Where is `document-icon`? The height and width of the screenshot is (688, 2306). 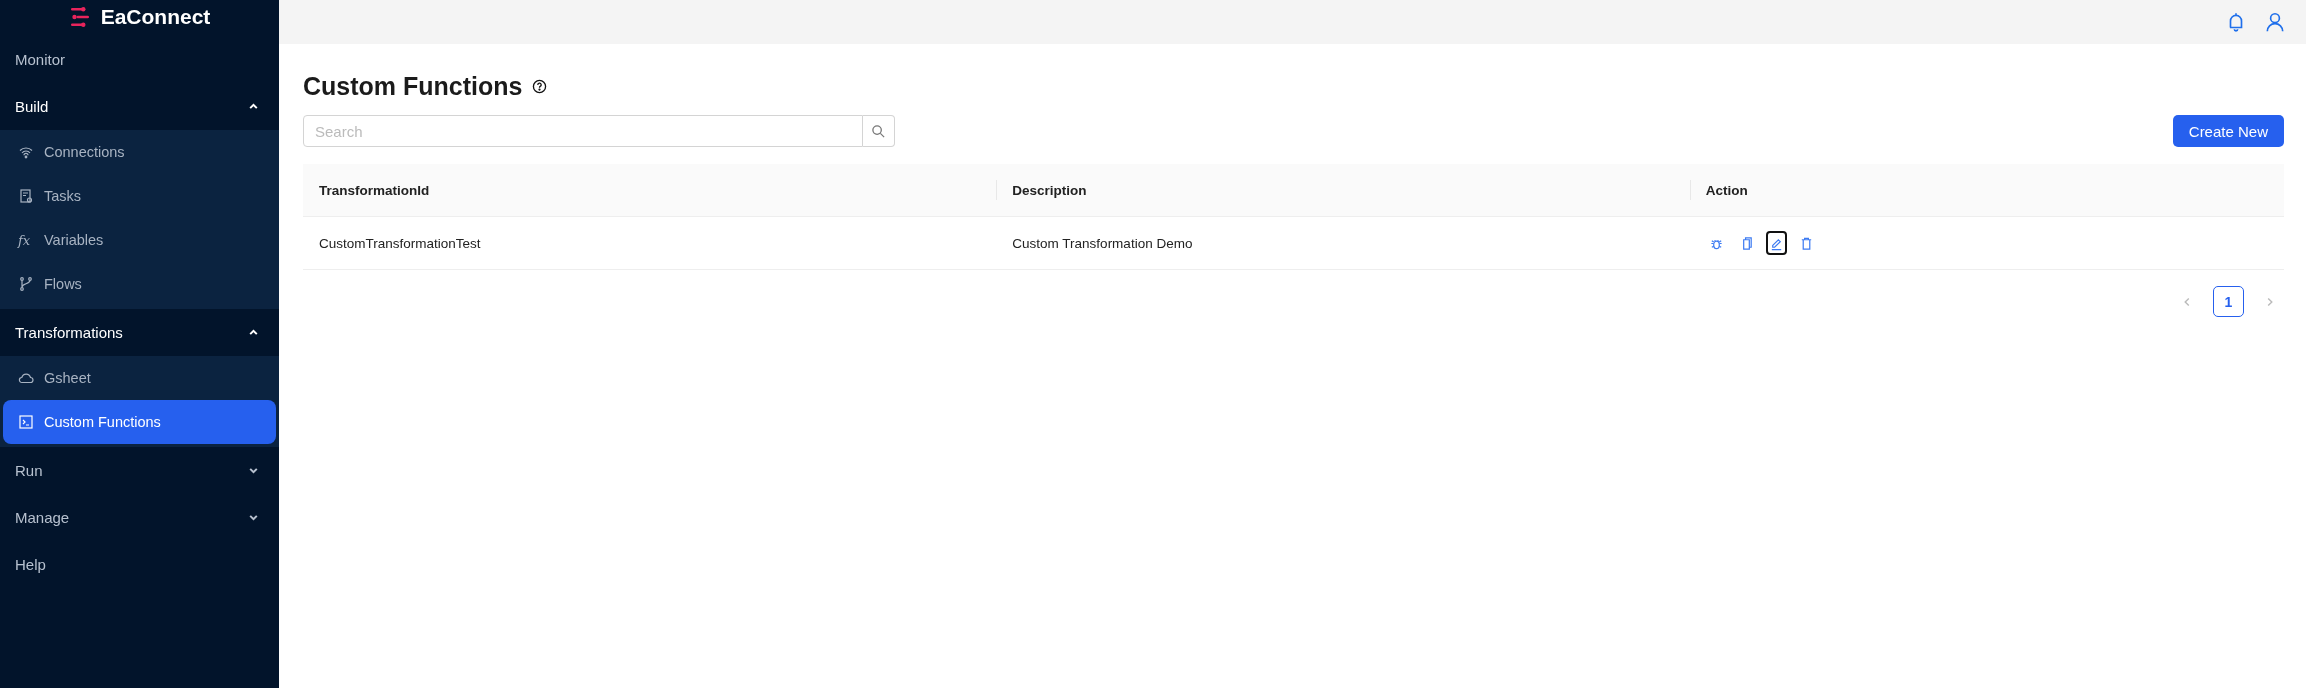
document-icon is located at coordinates (26, 196).